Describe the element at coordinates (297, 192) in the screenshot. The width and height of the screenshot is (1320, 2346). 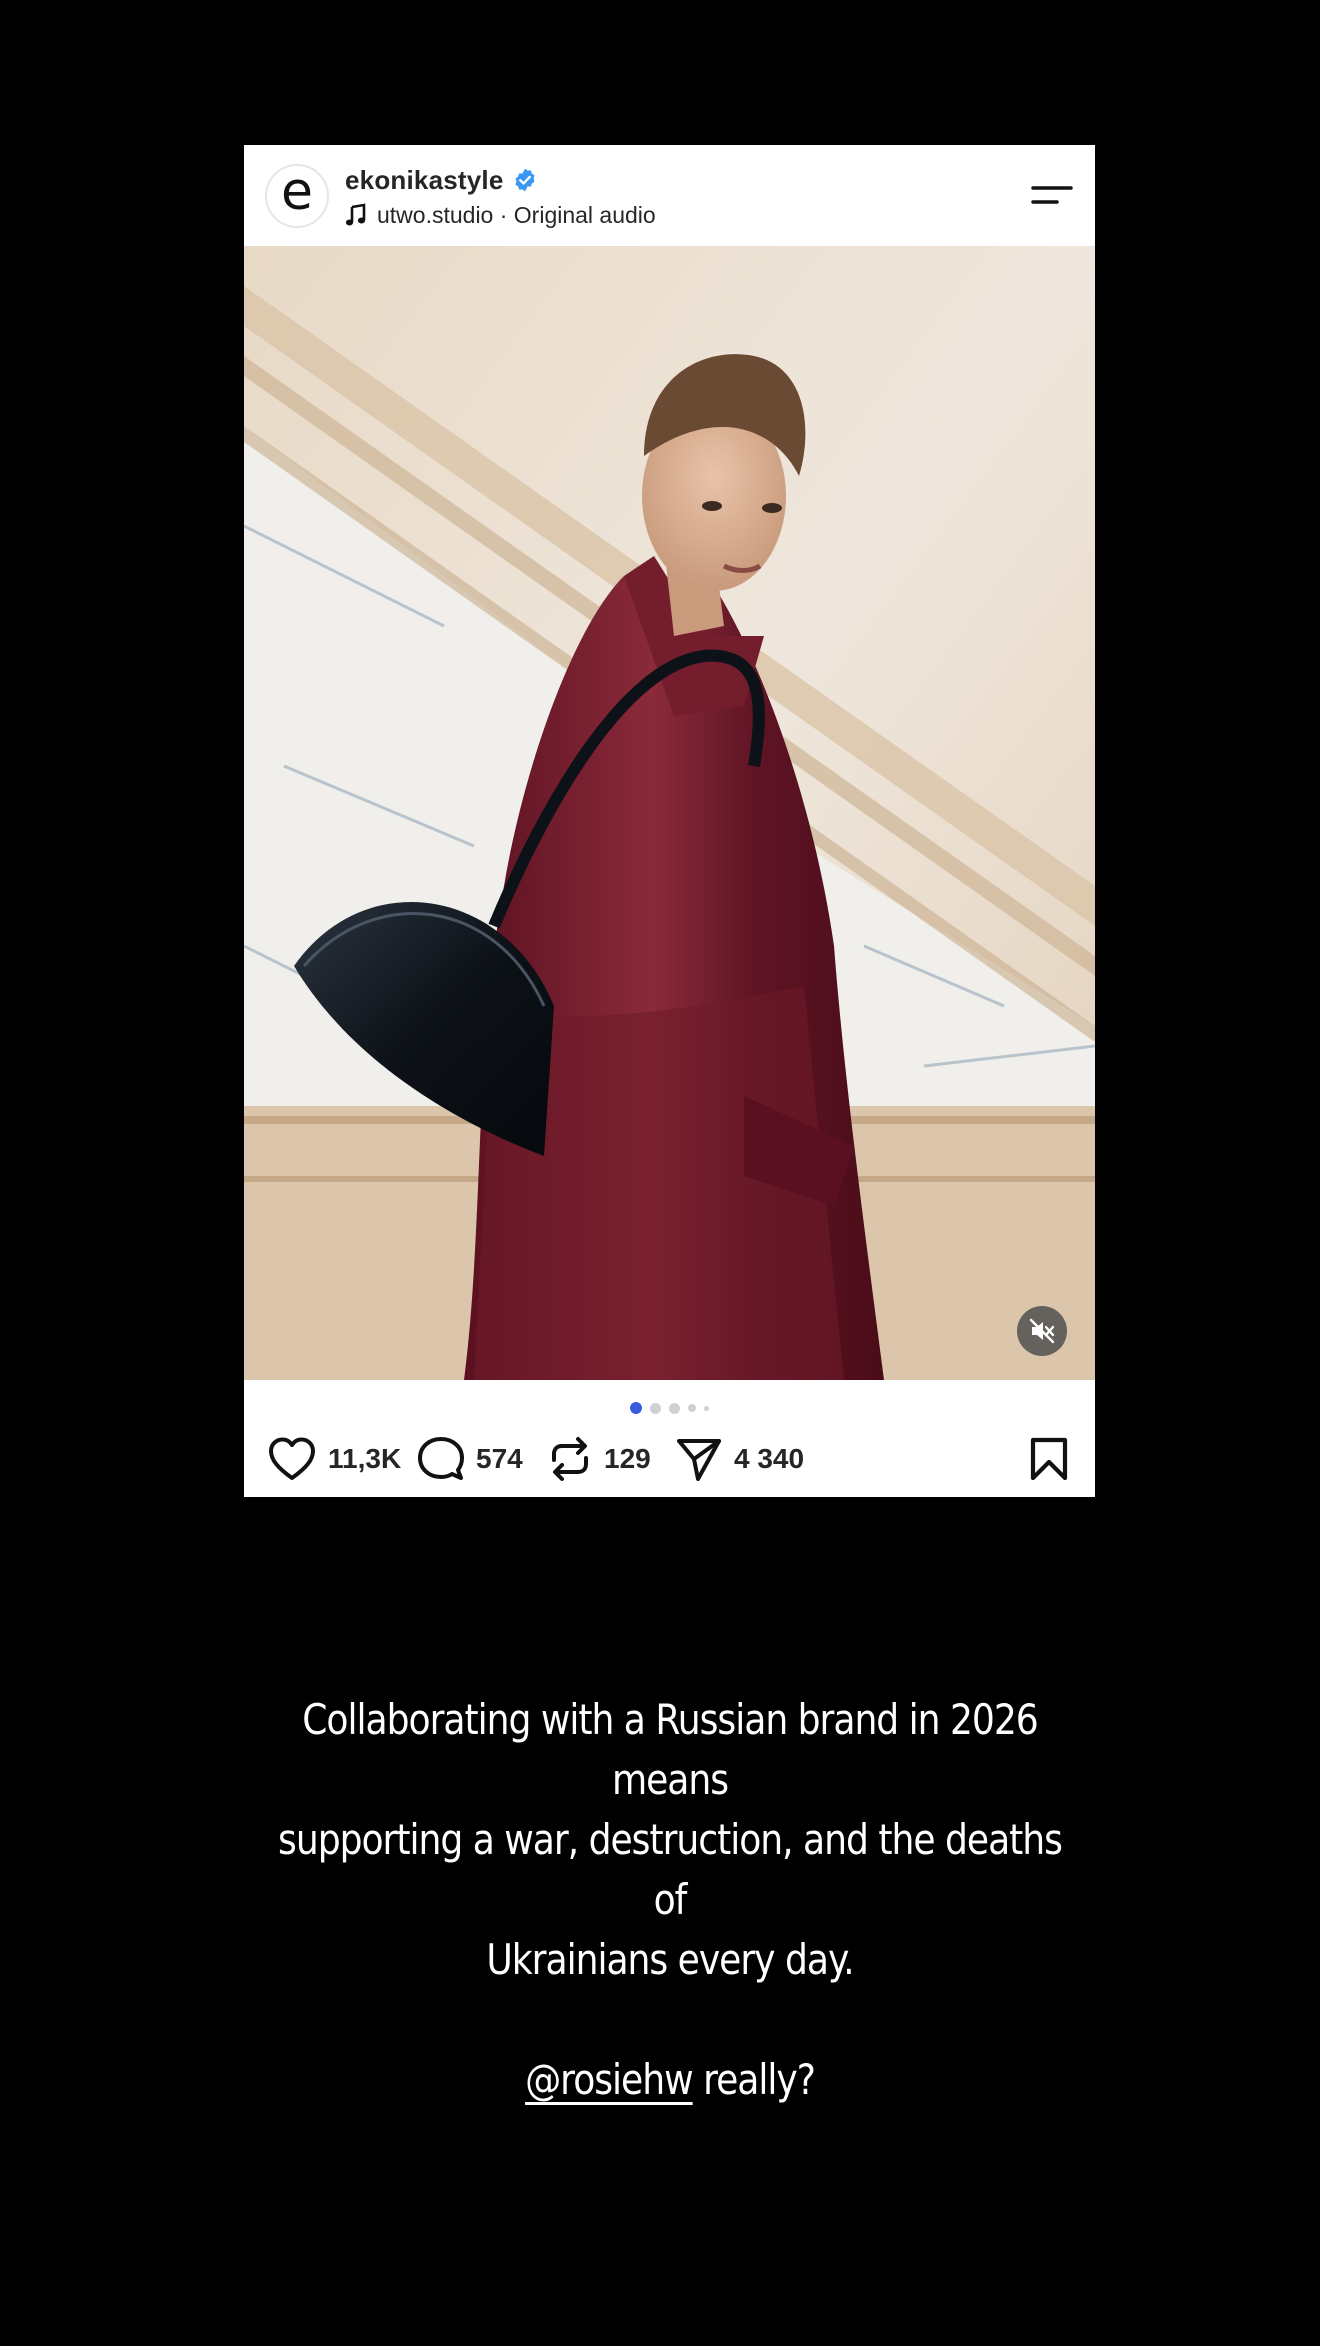
I see `avatar-letter: e` at that location.